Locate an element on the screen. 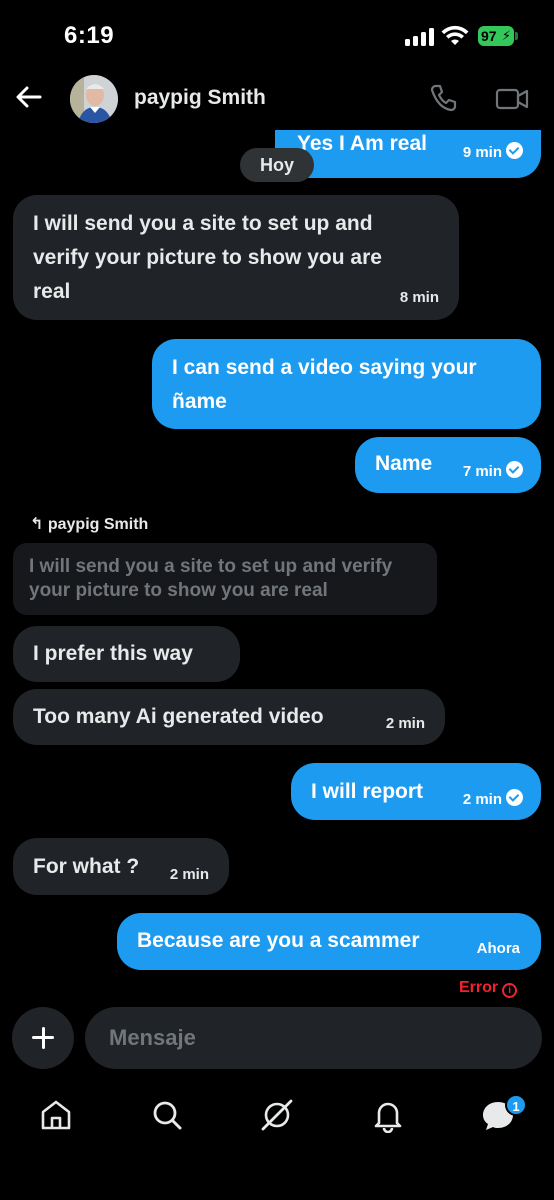  send-error-status: Error i is located at coordinates (488, 988).